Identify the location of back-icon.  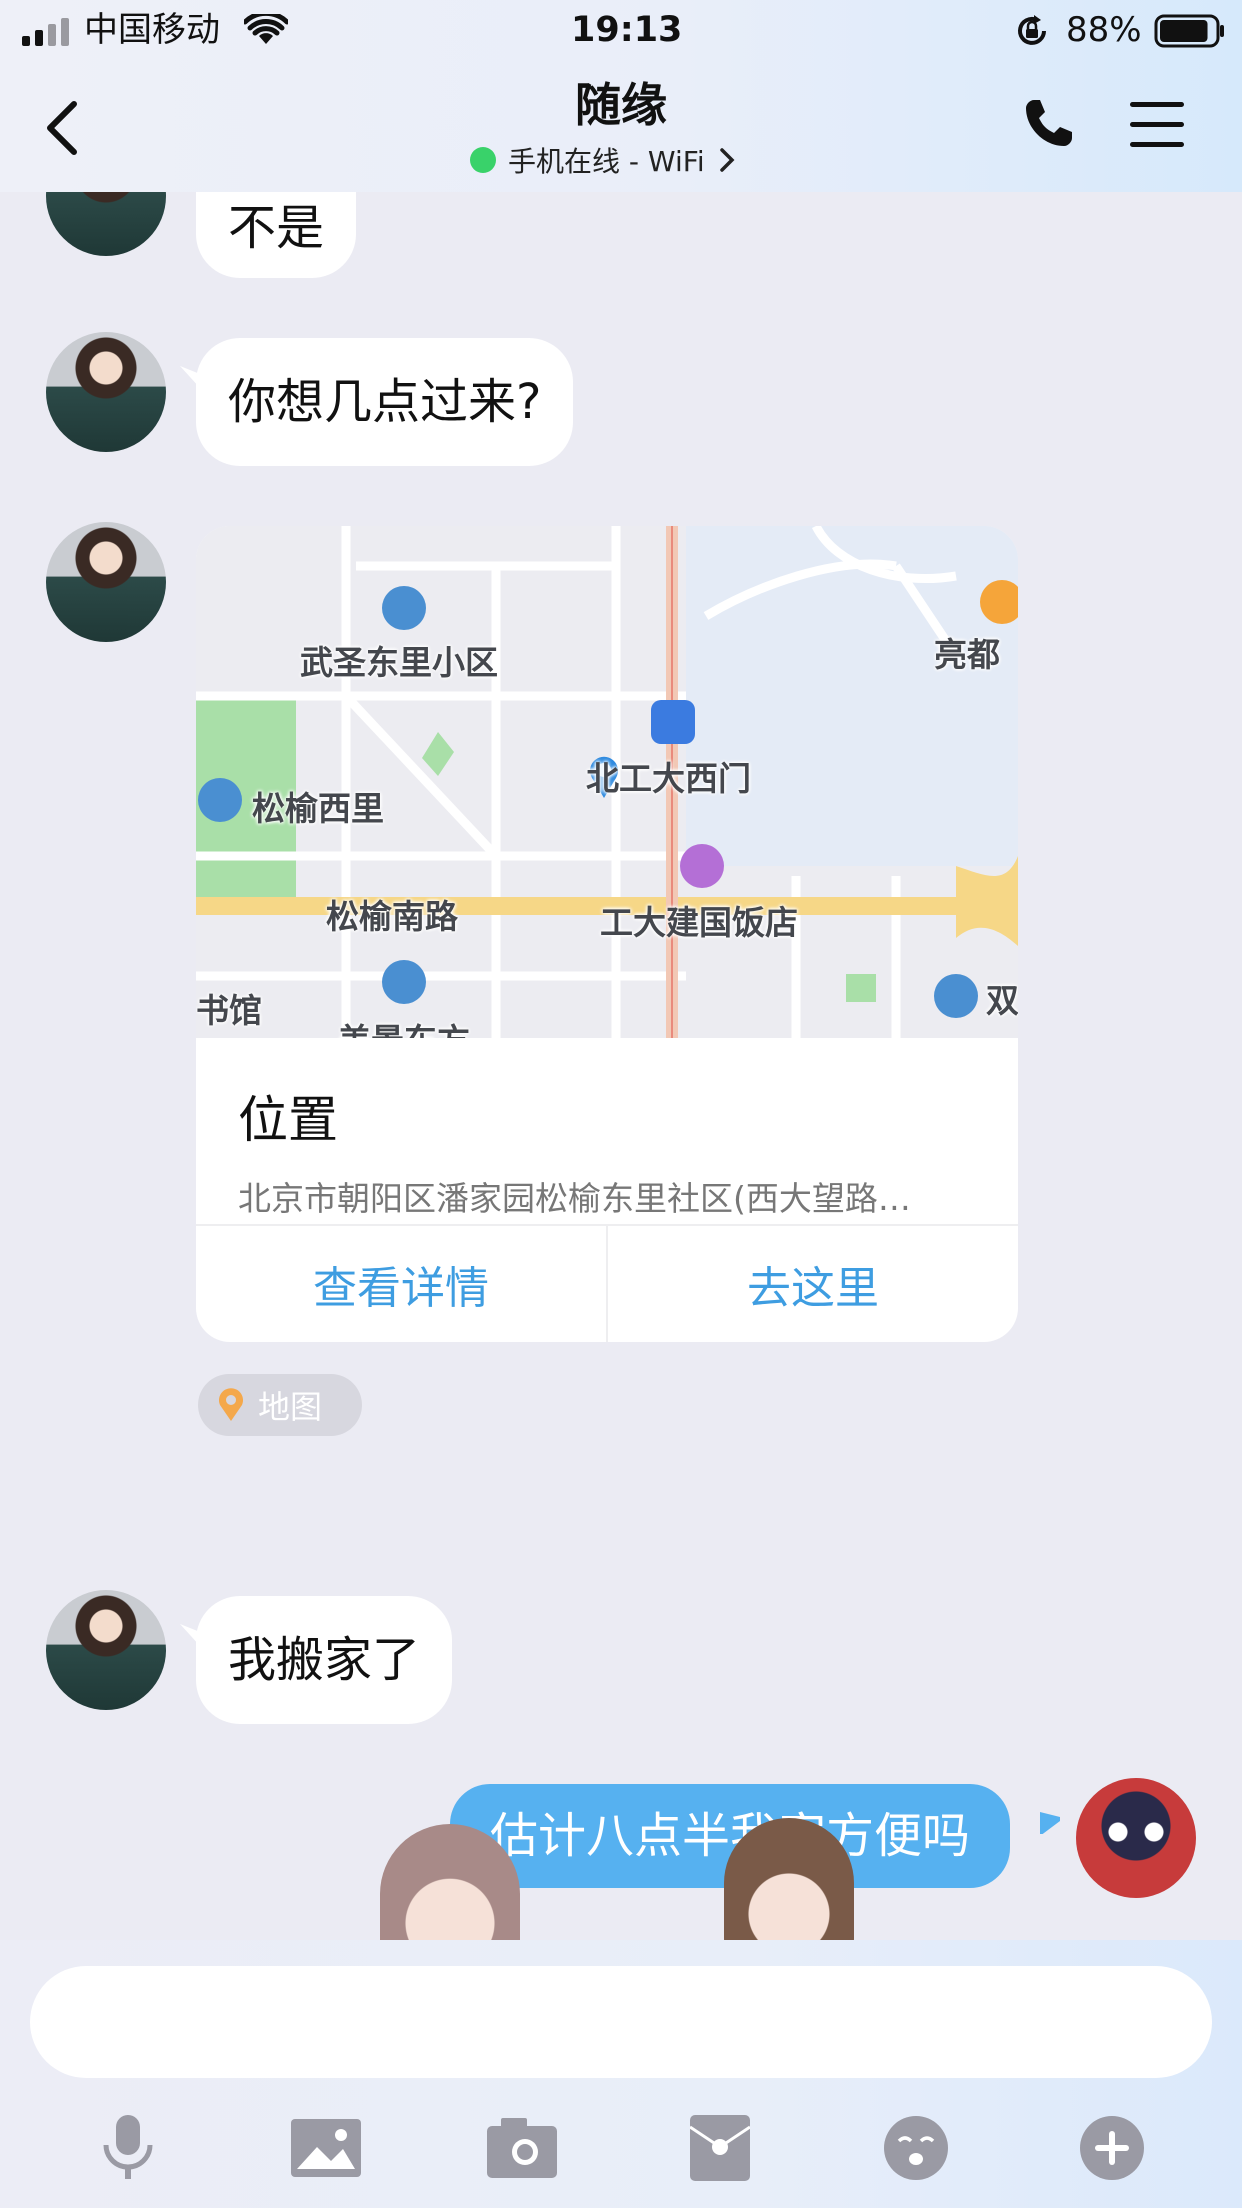
(65, 128).